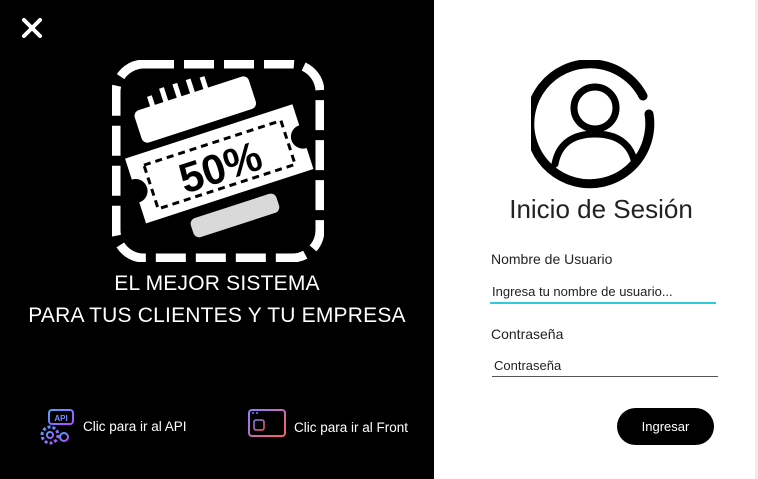 The image size is (758, 479). I want to click on front-link: Clic para ir al Front, so click(327, 427).